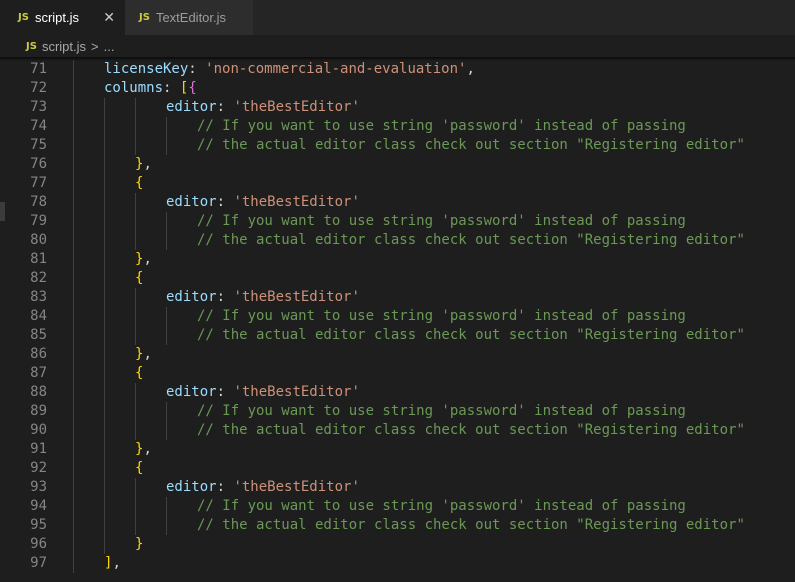  Describe the element at coordinates (397, 392) in the screenshot. I see `code-line: 88 editor: 'theBestEditor'` at that location.